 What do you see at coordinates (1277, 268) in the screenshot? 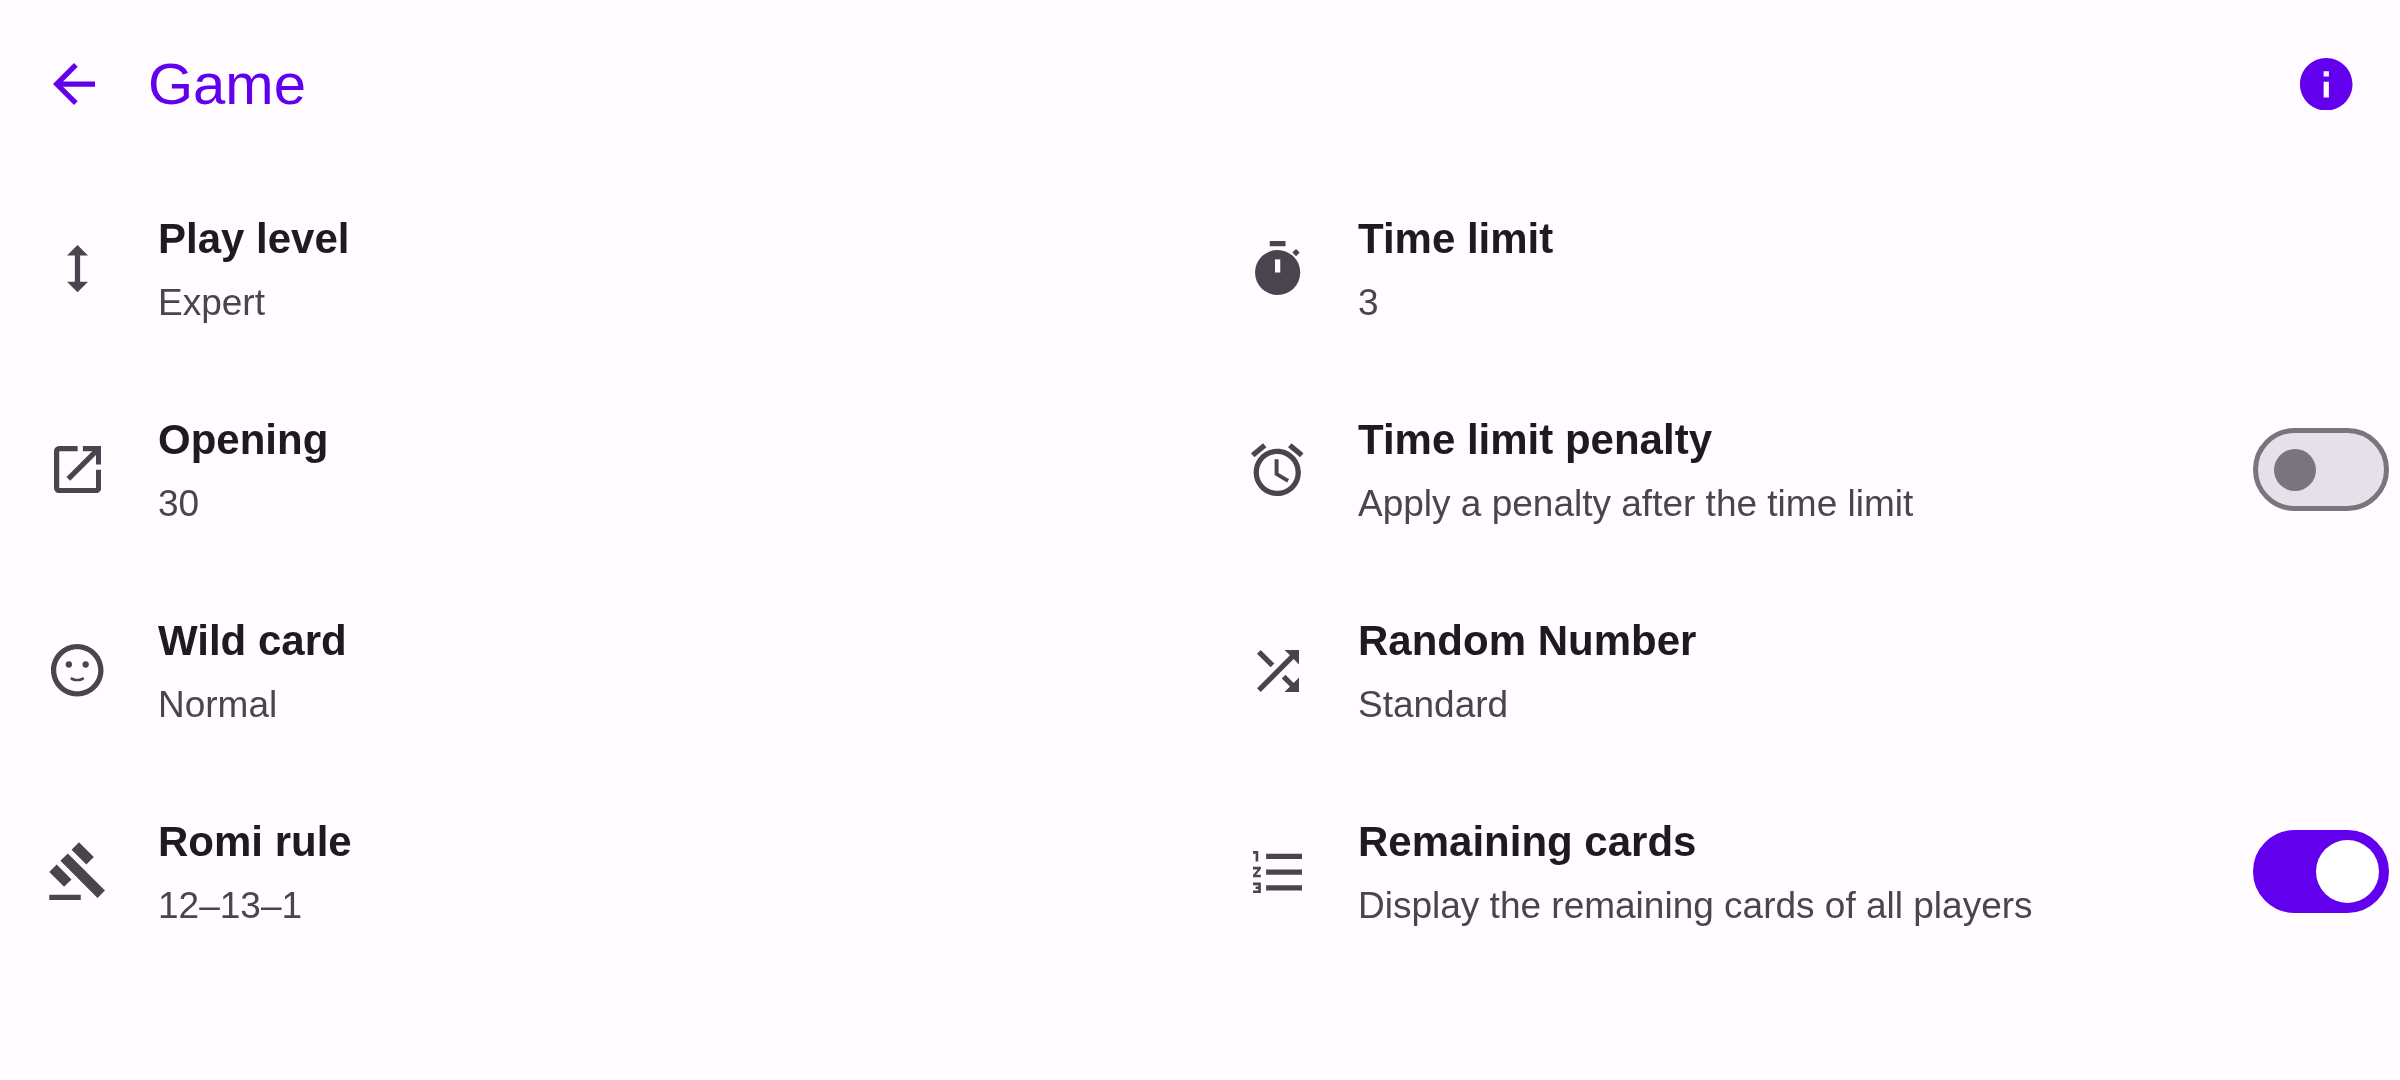
I see `stopwatch-icon` at bounding box center [1277, 268].